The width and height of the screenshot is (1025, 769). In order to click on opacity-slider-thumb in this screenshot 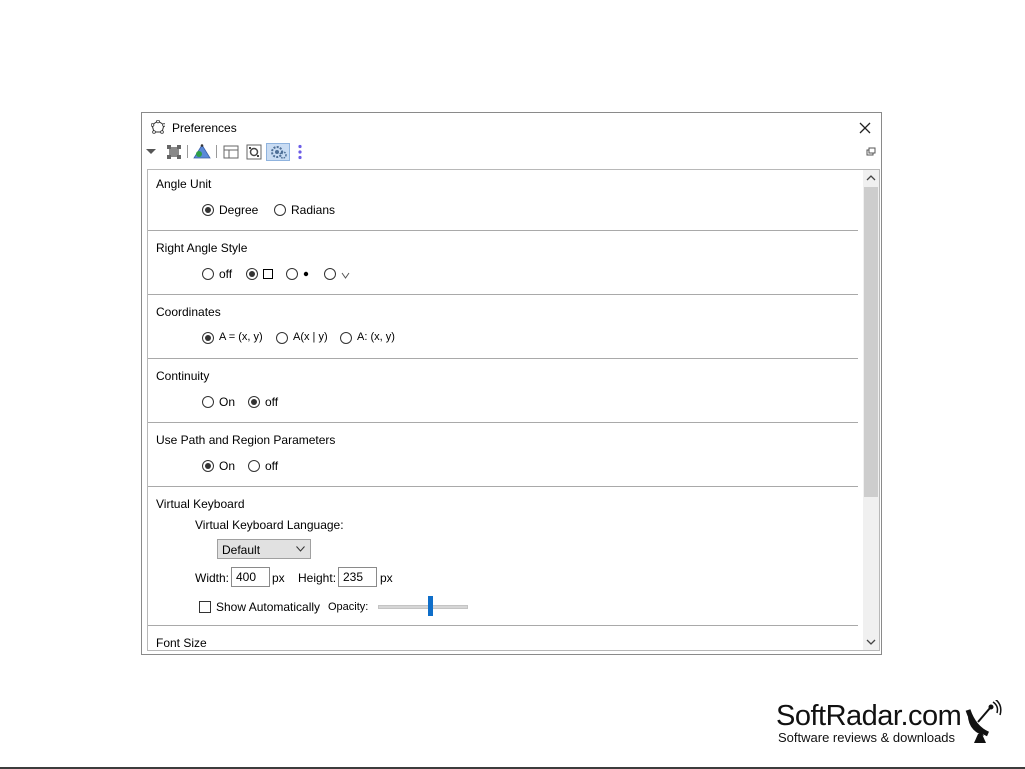, I will do `click(430, 606)`.